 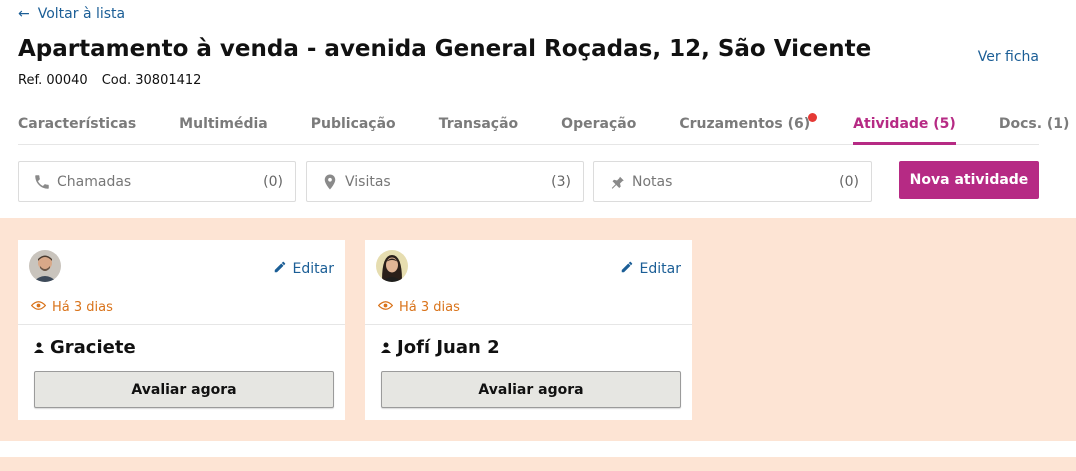 What do you see at coordinates (813, 117) in the screenshot?
I see `notification-dot` at bounding box center [813, 117].